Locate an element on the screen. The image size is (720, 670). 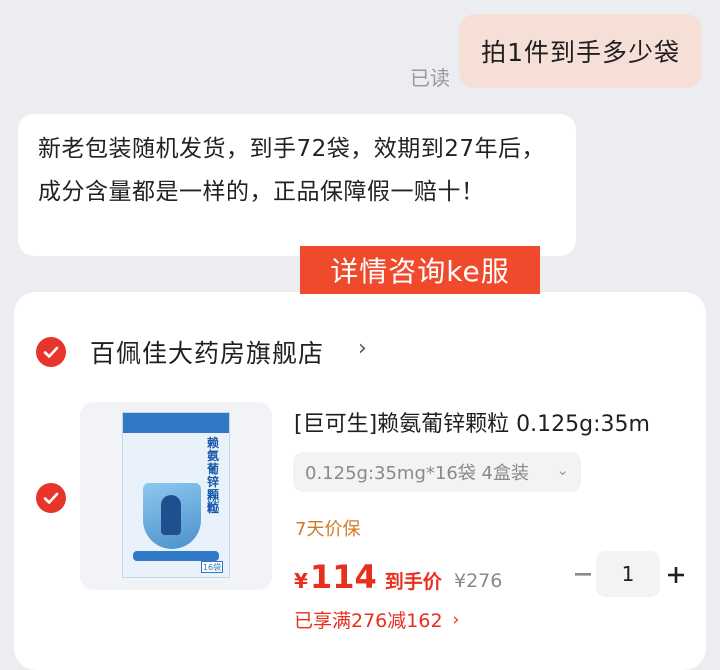
price-guarantee-label: 7天价保 is located at coordinates (328, 529).